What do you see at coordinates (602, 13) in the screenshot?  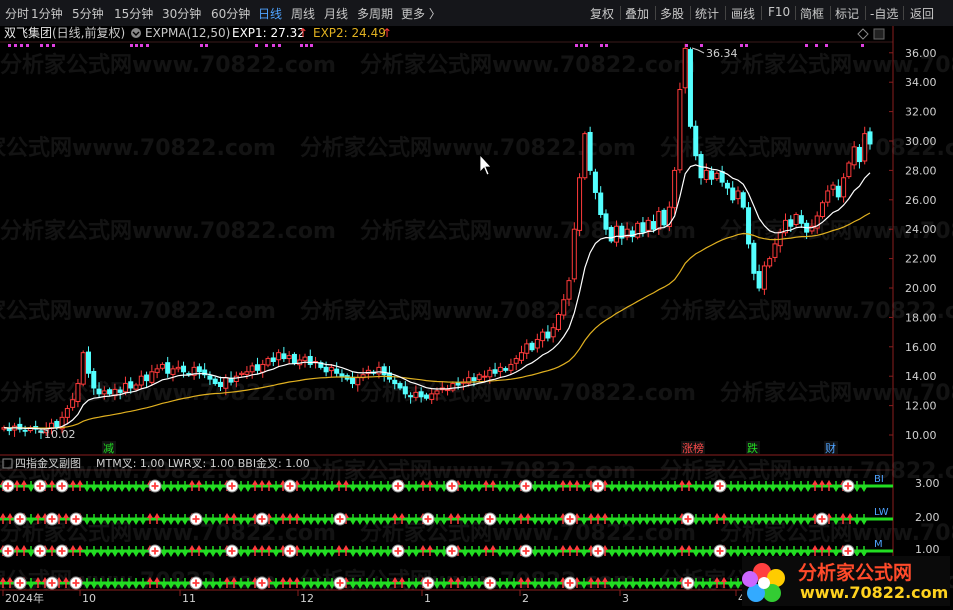 I see `restore-rights-button: 复权` at bounding box center [602, 13].